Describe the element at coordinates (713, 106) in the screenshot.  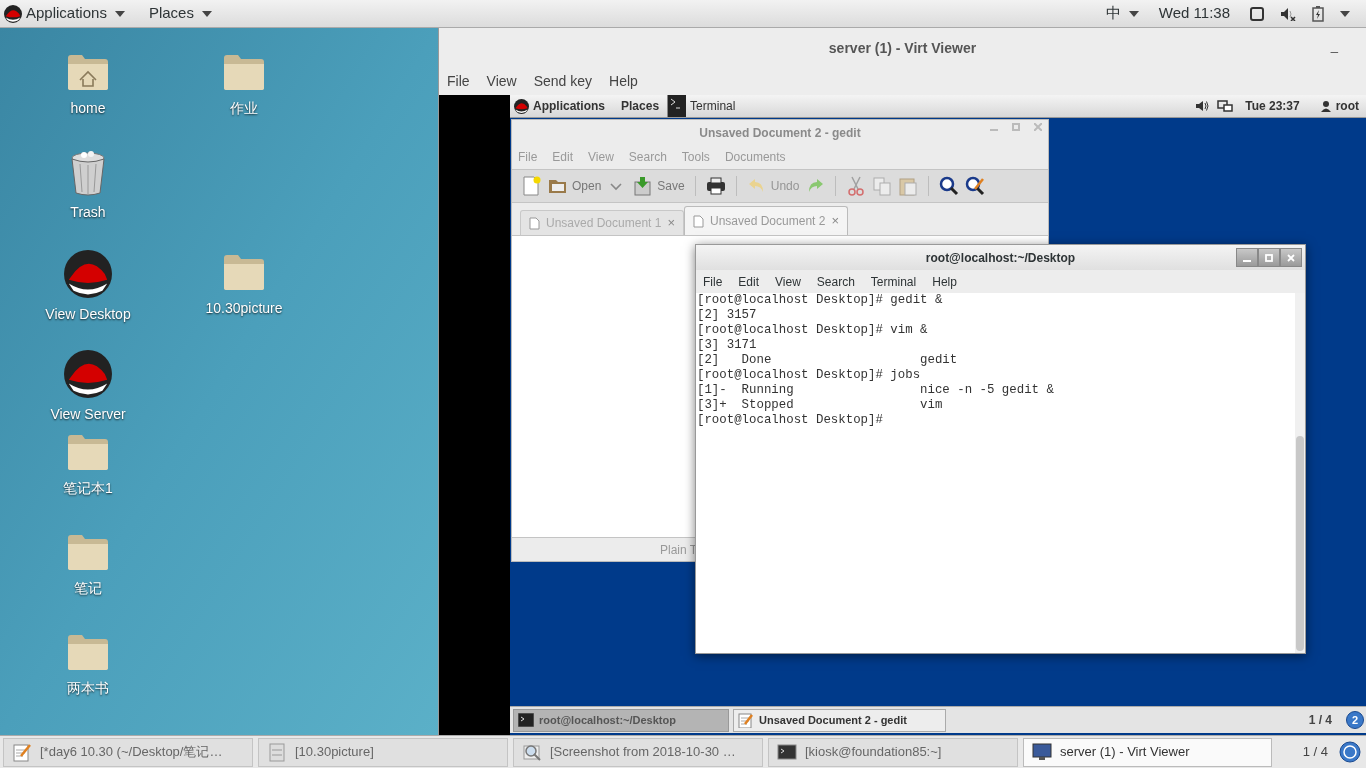
I see `terminal-label: Terminal` at that location.